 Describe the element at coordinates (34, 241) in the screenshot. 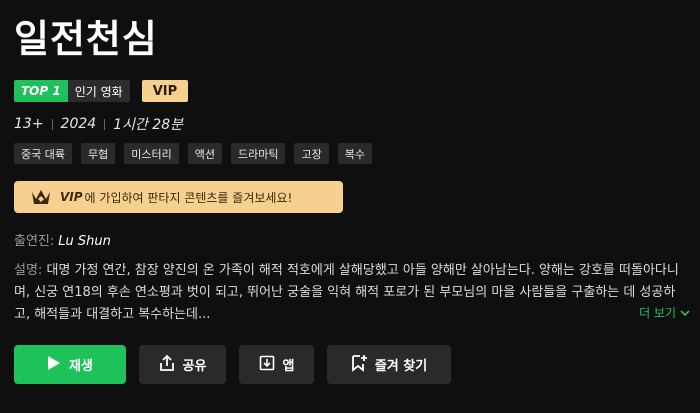

I see `cast-label: 출연진:` at that location.